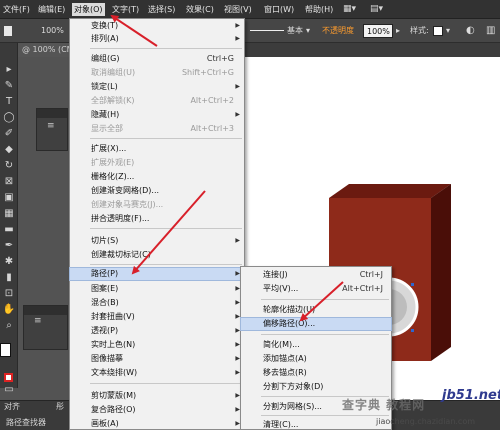 The image size is (500, 430). Describe the element at coordinates (9, 133) in the screenshot. I see `brush-tool-icon: ✐` at that location.